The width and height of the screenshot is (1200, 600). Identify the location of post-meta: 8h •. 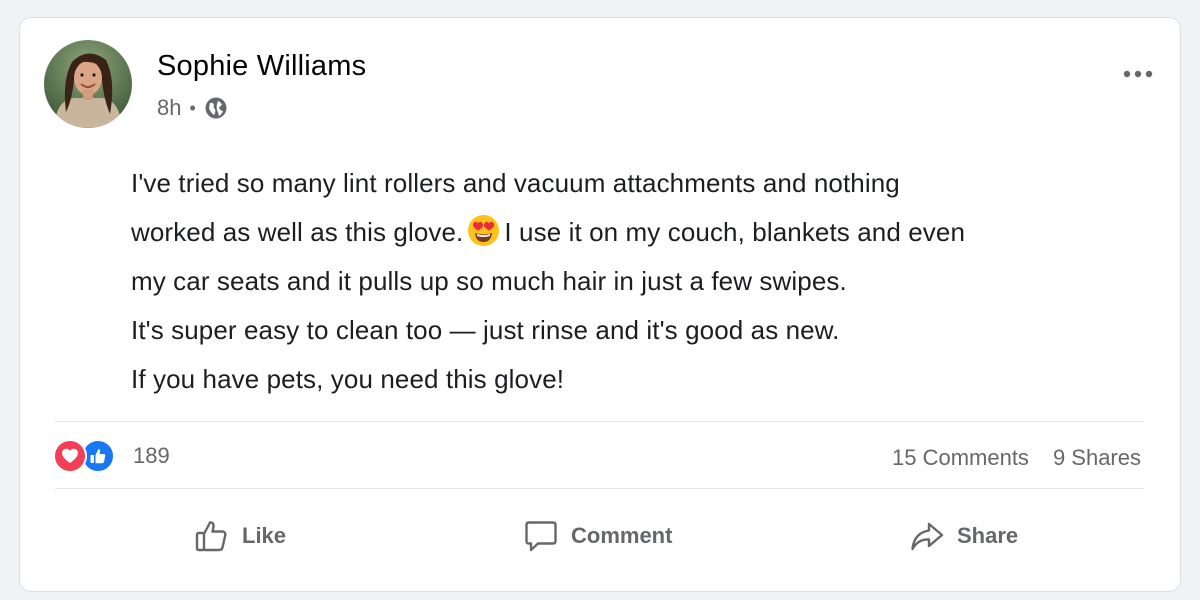
(192, 108).